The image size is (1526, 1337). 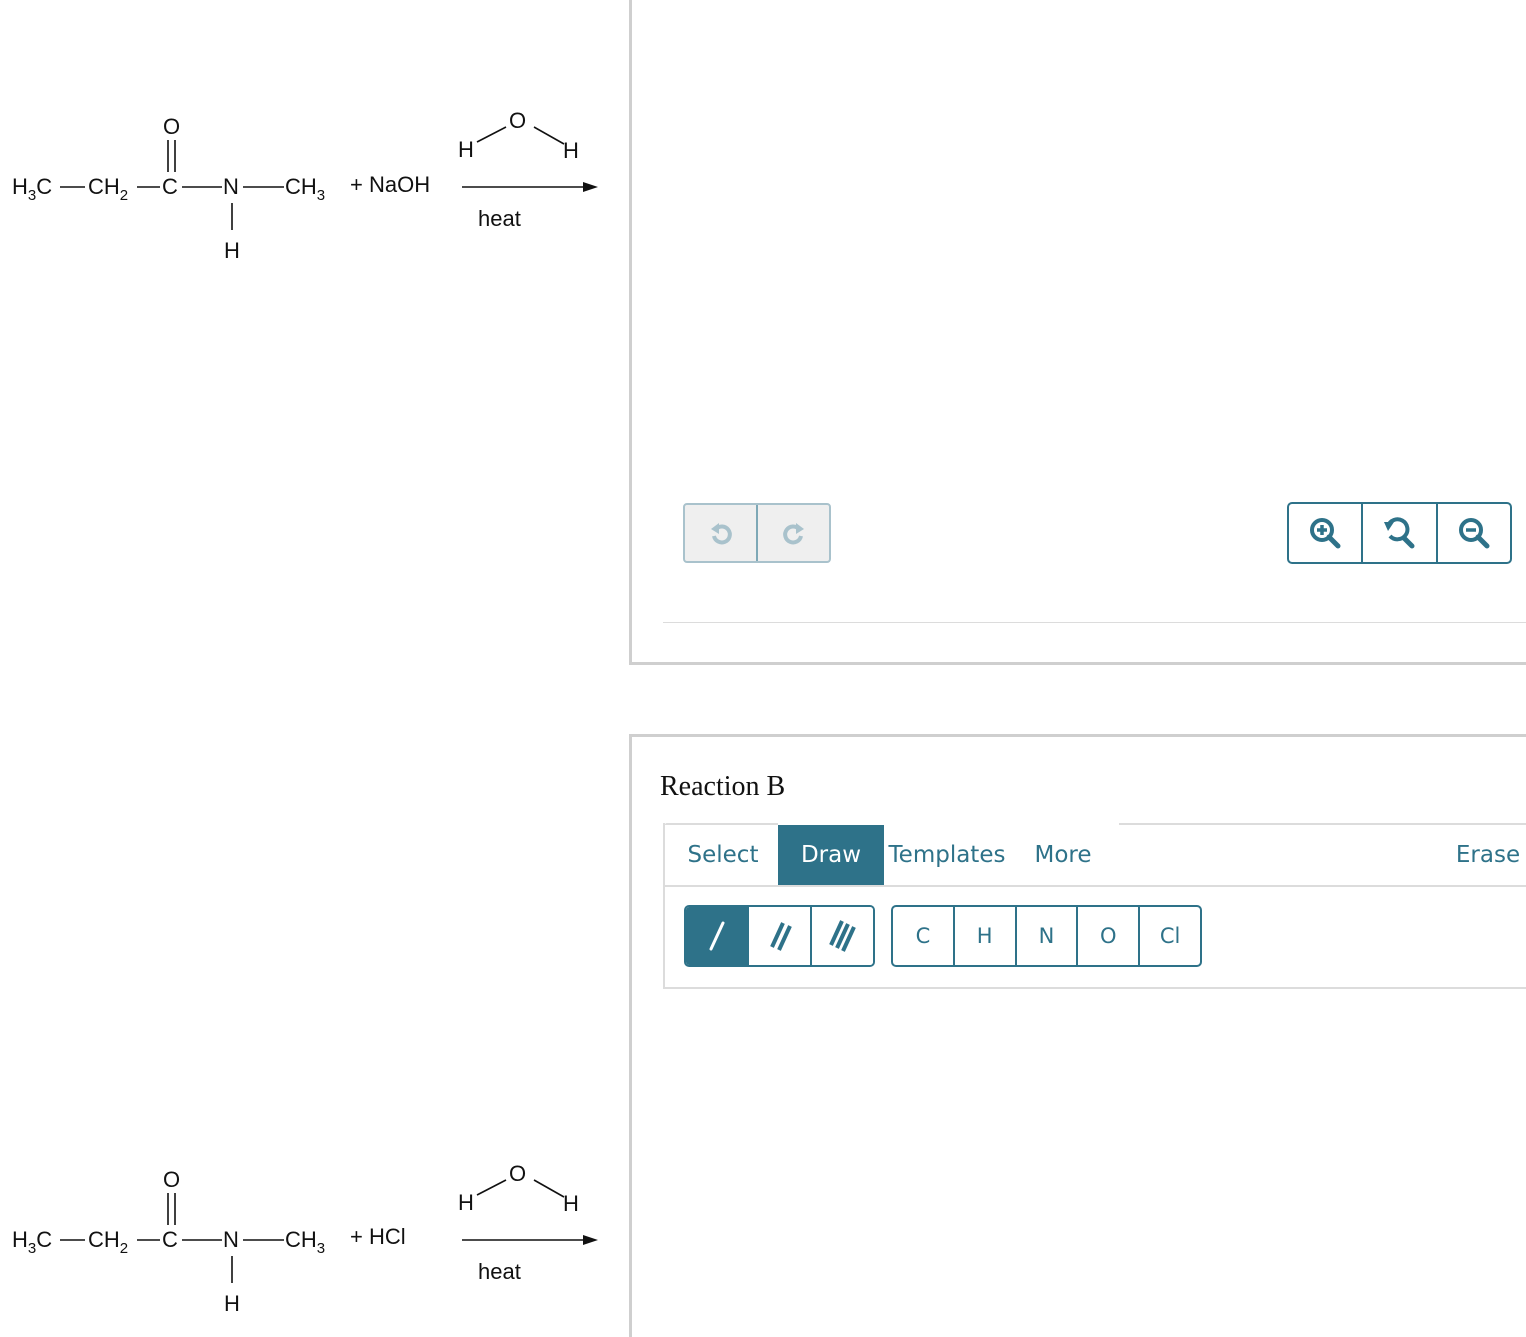 I want to click on reagent-text: + HCl, so click(x=378, y=1236).